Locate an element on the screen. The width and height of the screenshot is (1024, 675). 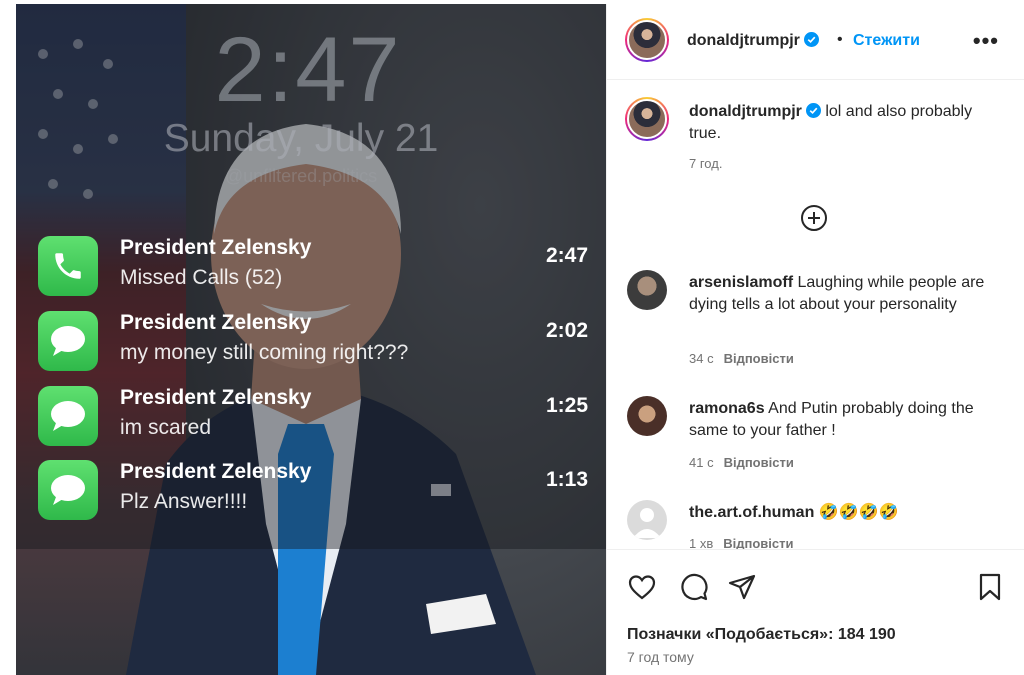
more-options-button: ••• is located at coordinates (986, 41).